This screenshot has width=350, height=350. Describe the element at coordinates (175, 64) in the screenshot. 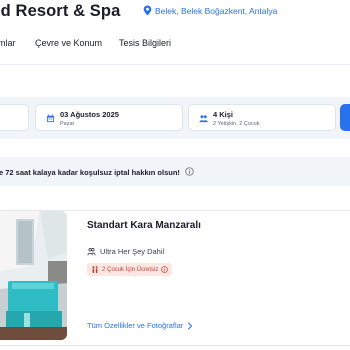

I see `tabs-divider` at that location.